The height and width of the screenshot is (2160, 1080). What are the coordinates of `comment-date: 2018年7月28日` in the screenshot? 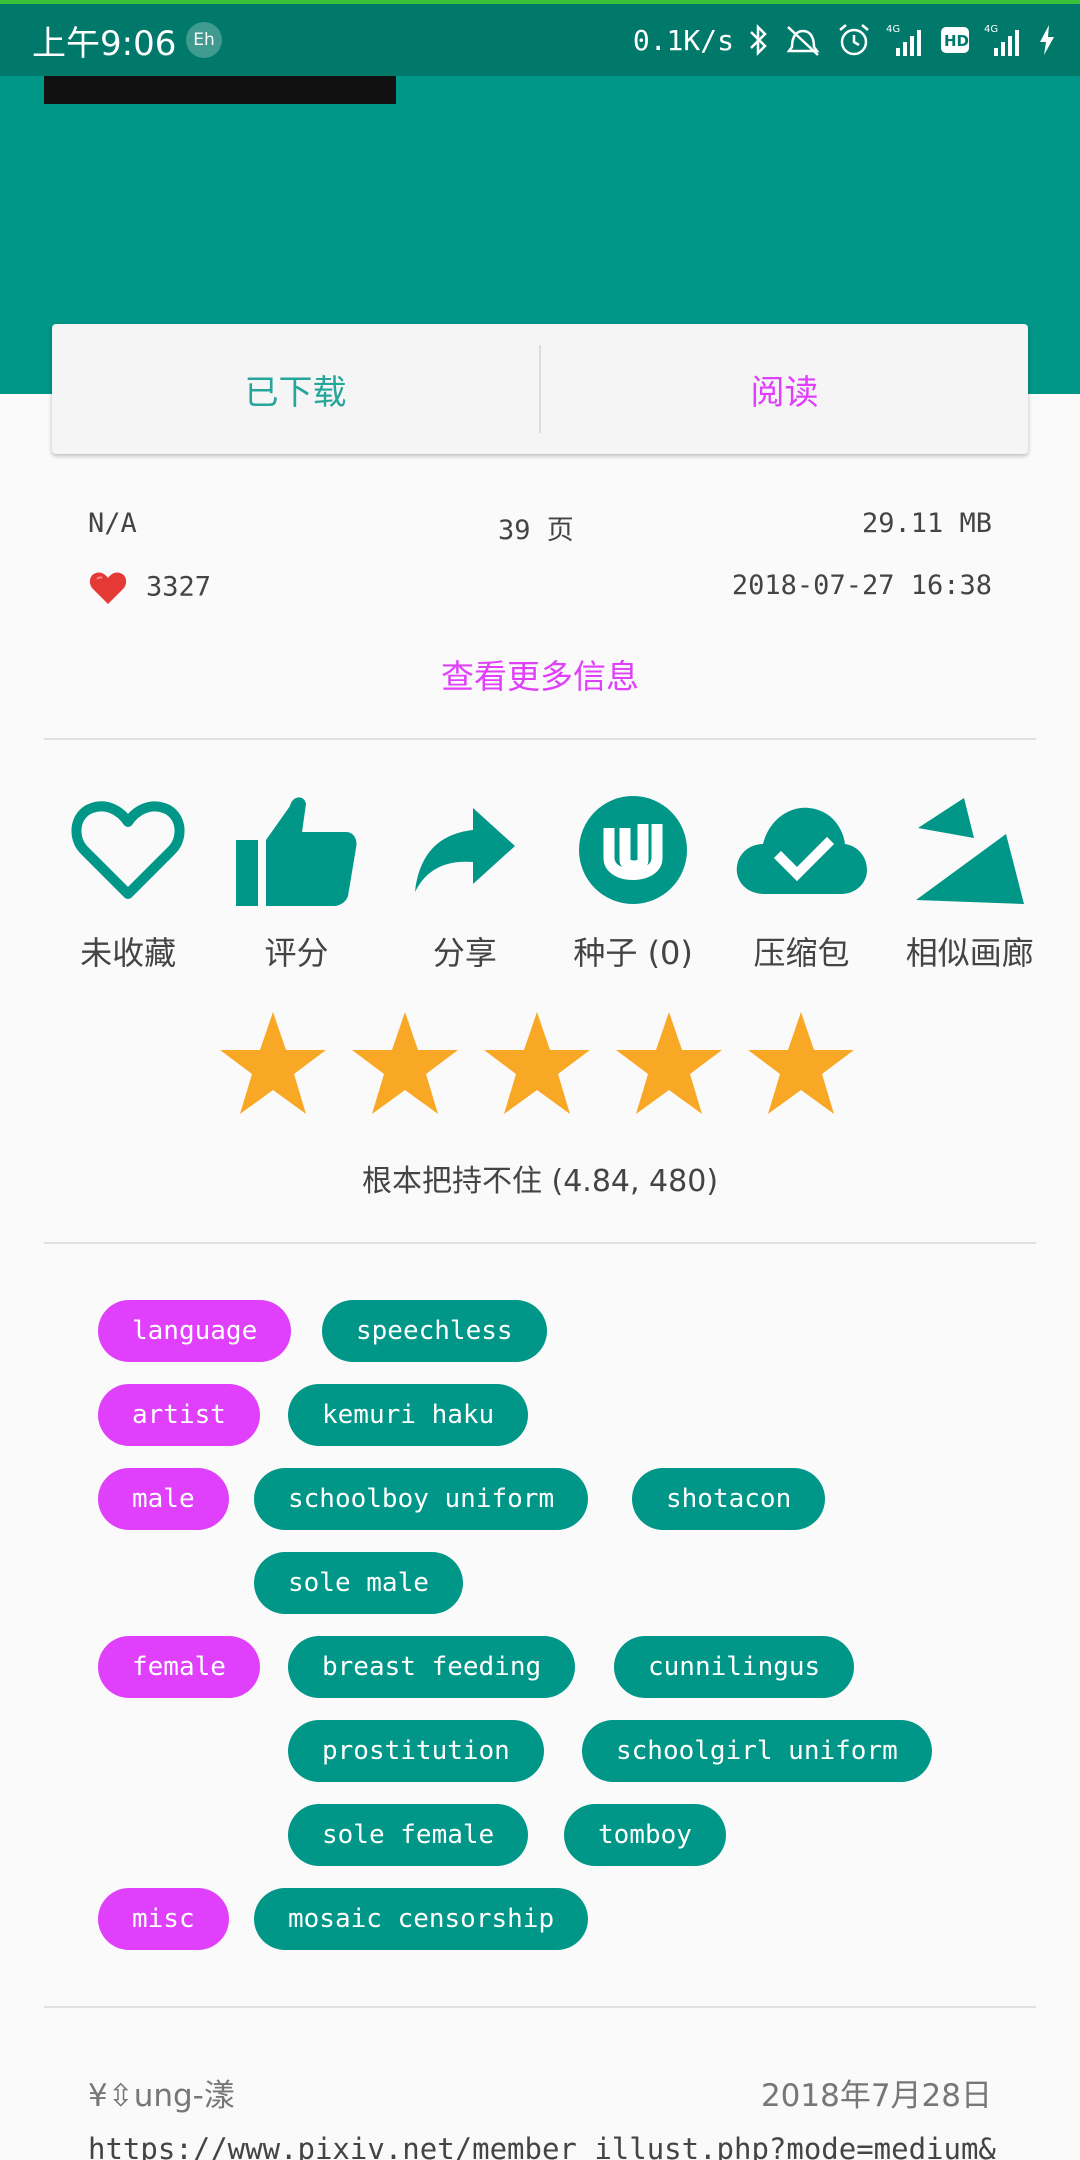 It's located at (876, 2096).